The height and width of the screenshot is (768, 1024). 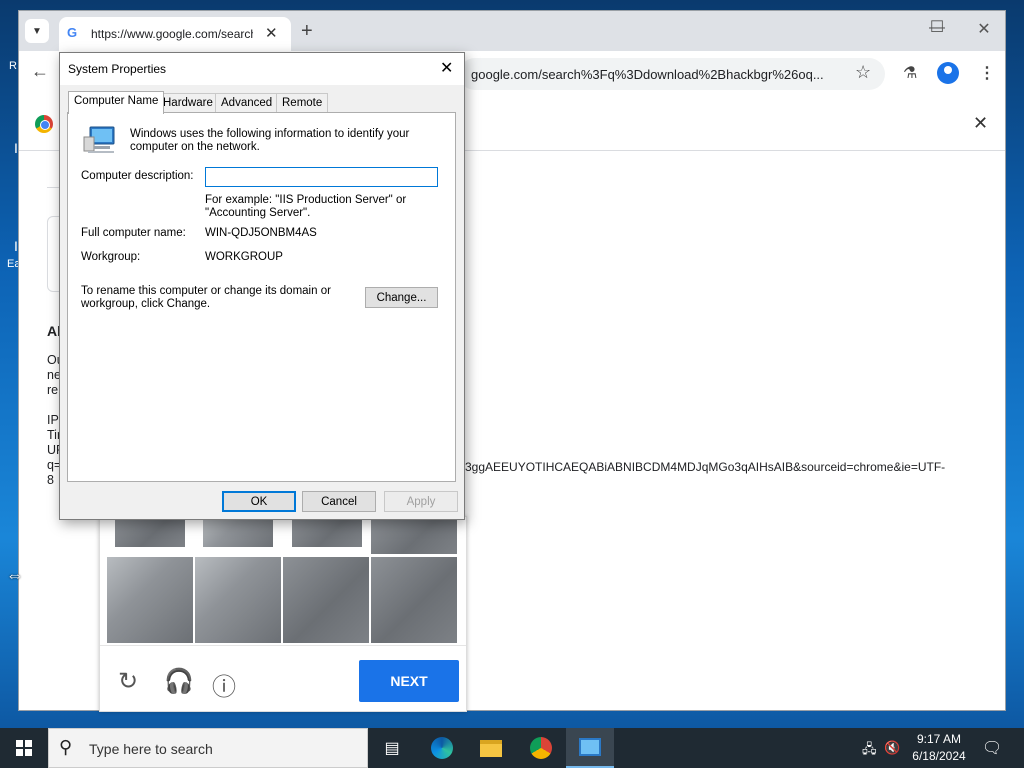 I want to click on edge-icon, so click(x=442, y=748).